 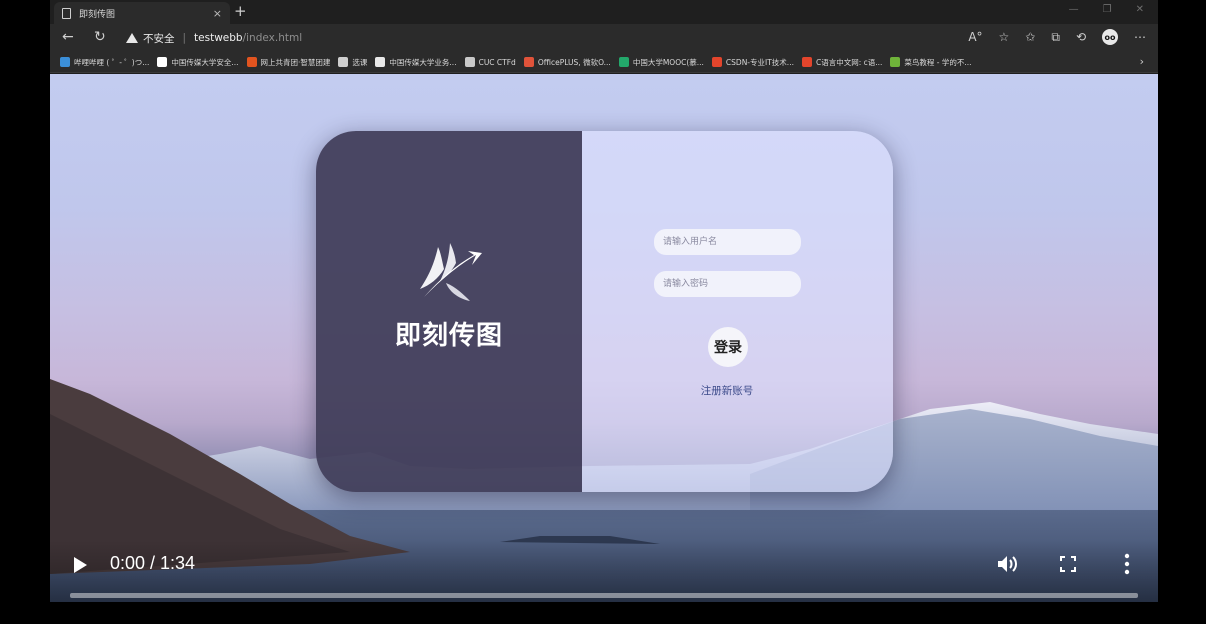 What do you see at coordinates (240, 11) in the screenshot?
I see `new-tab-button: +` at bounding box center [240, 11].